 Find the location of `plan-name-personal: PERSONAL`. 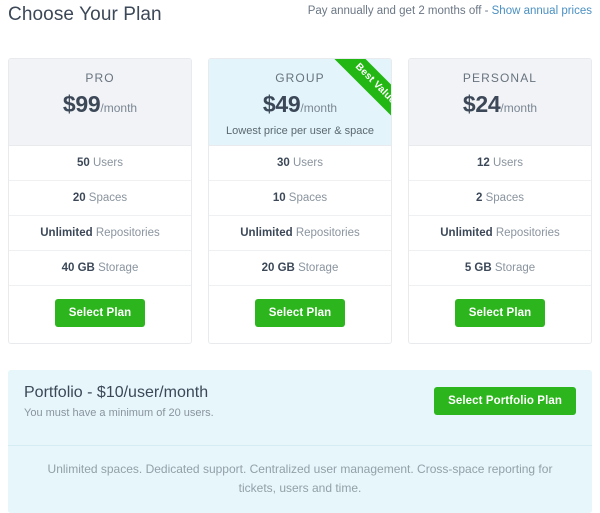

plan-name-personal: PERSONAL is located at coordinates (500, 78).